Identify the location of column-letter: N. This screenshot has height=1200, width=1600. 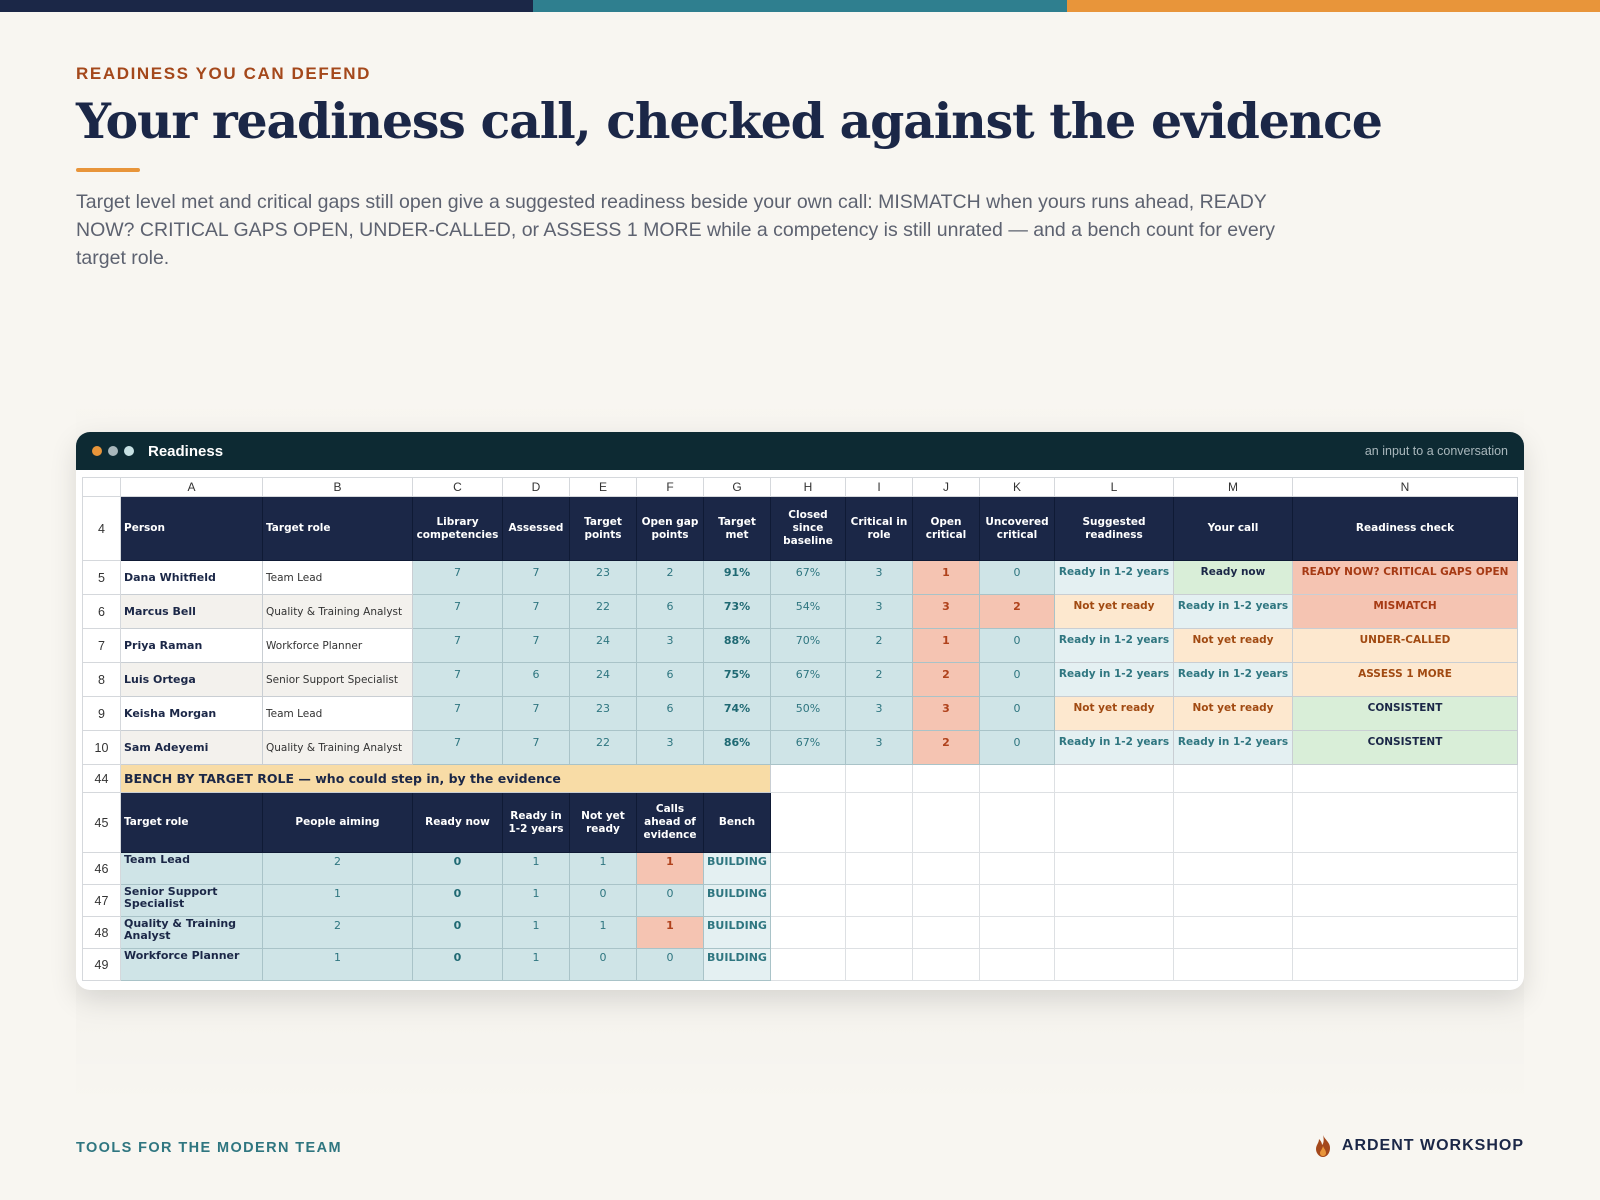
(1405, 487).